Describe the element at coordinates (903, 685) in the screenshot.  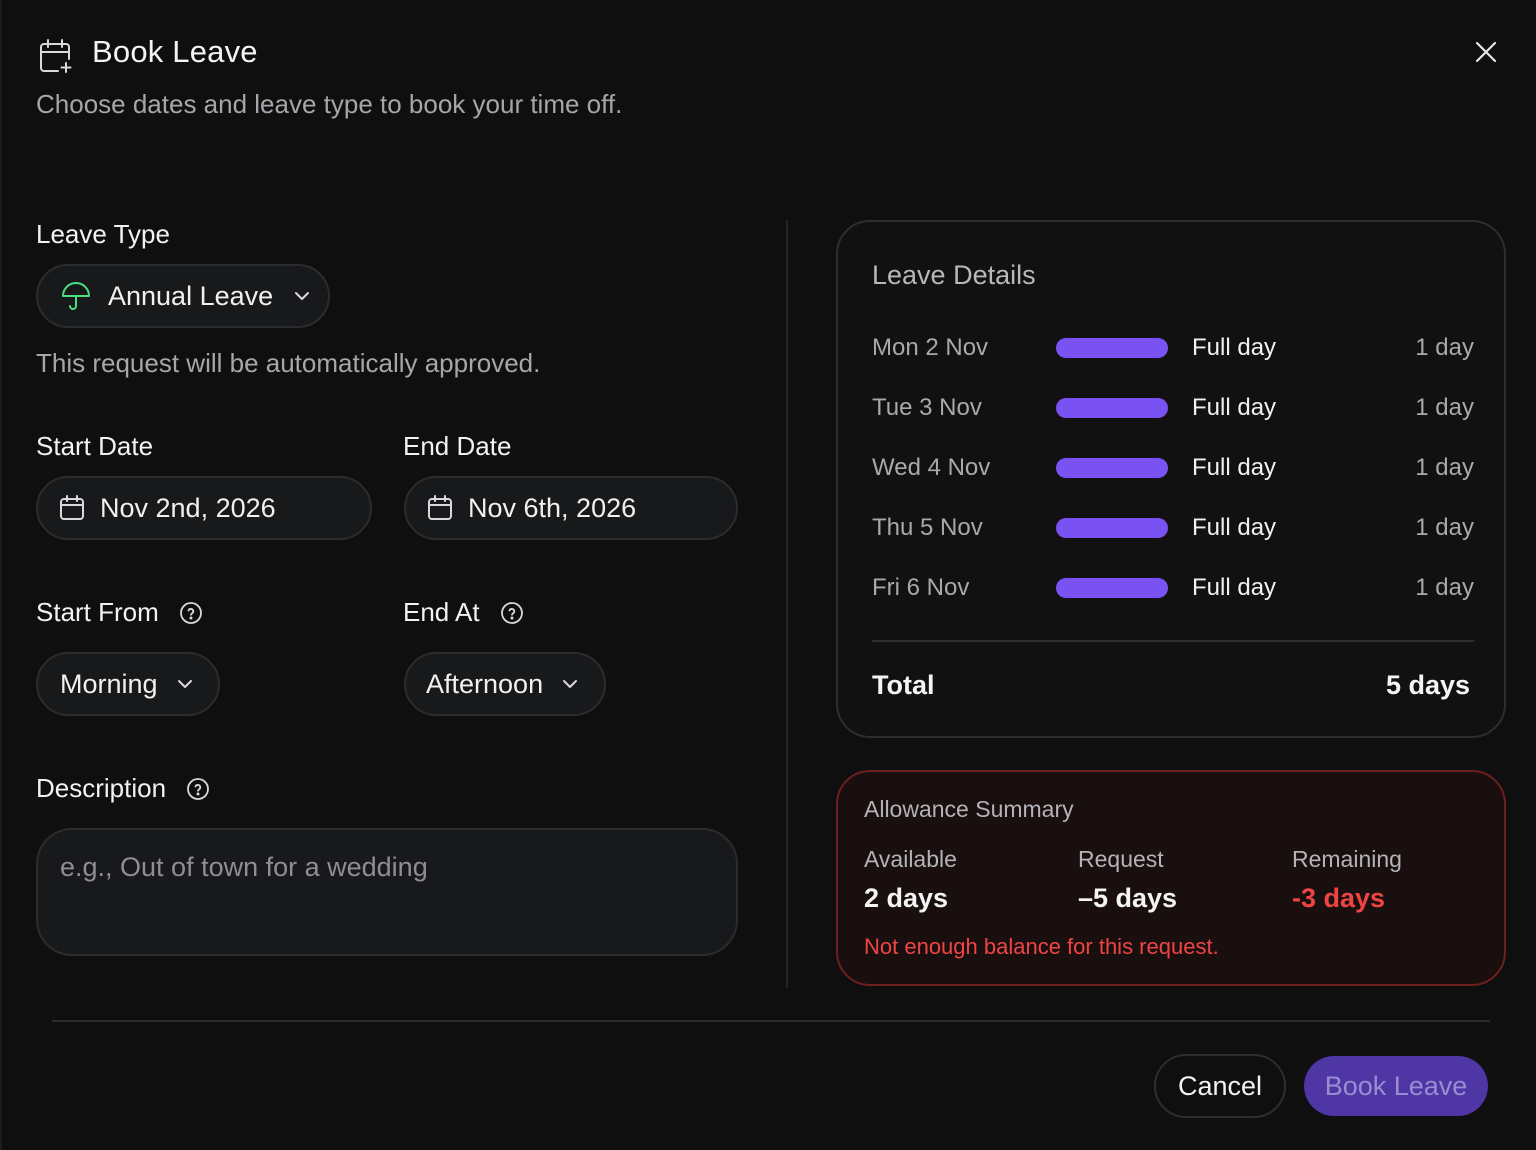
I see `total-label: Total` at that location.